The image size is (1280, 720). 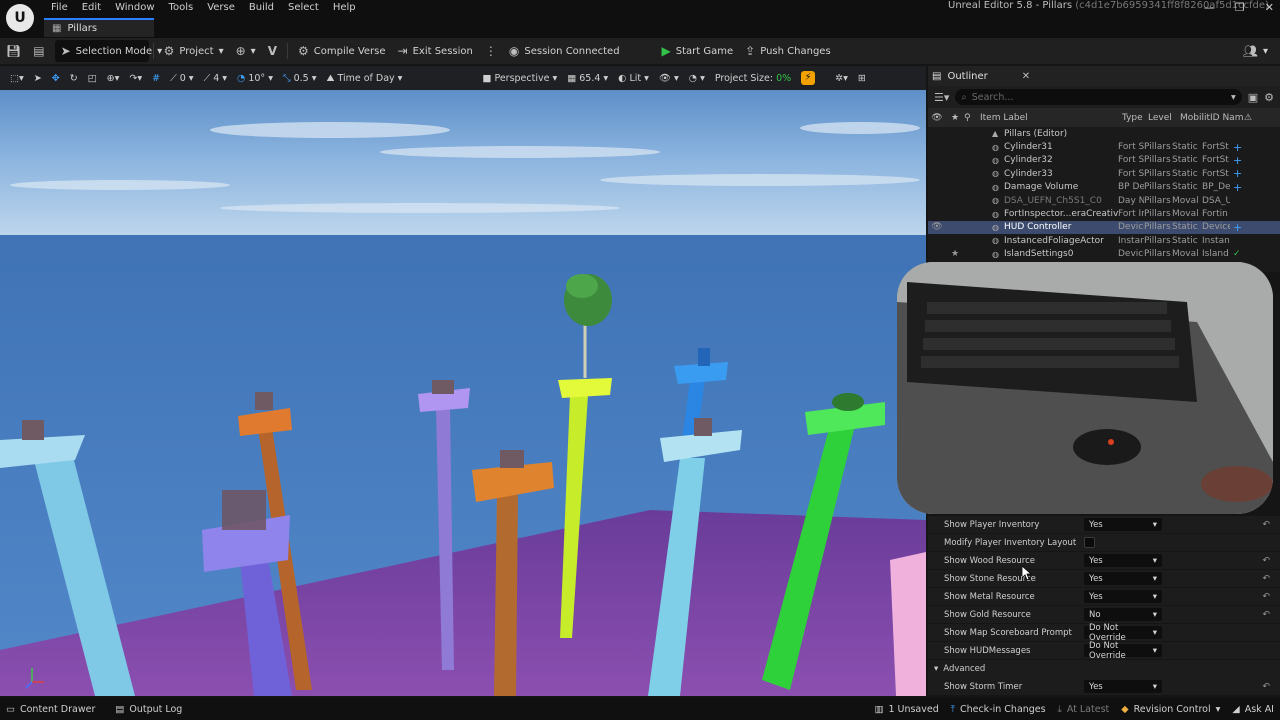 I want to click on layout-toggle: ⊞, so click(x=862, y=78).